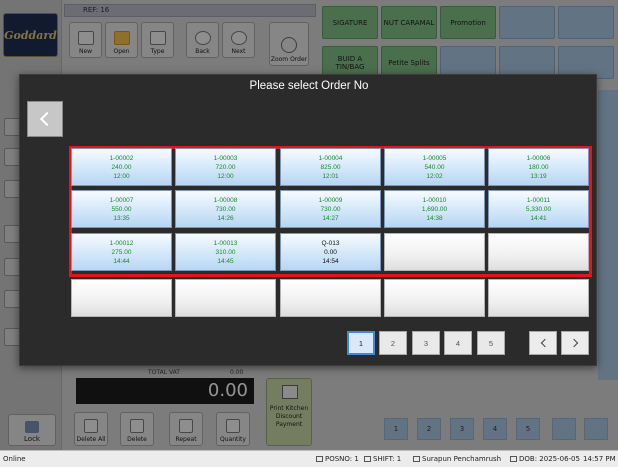  Describe the element at coordinates (457, 459) in the screenshot. I see `user: Surapun Penchamrush` at that location.